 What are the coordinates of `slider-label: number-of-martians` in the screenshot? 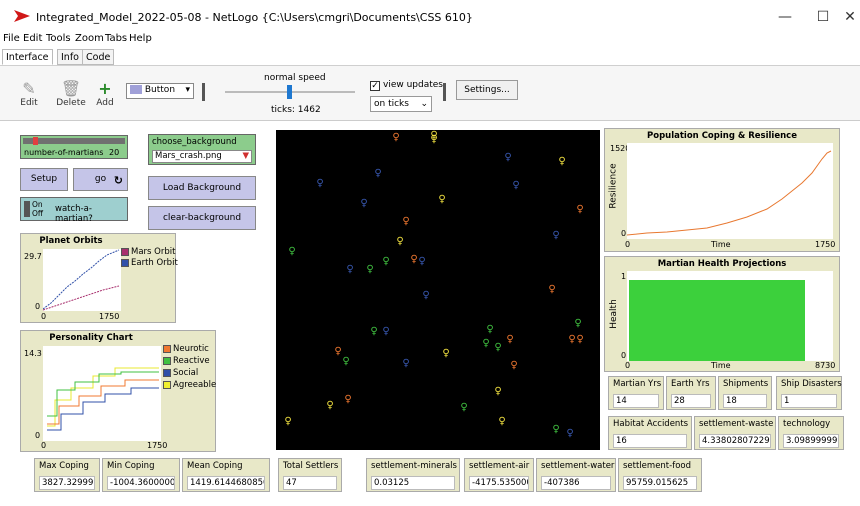 It's located at (64, 152).